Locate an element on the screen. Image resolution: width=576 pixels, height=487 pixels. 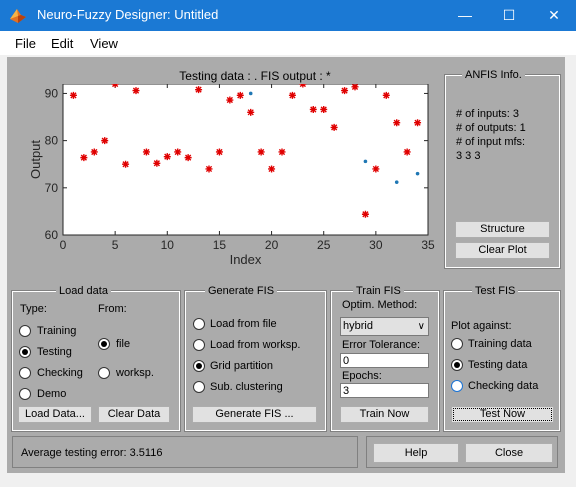
radio-load-from-workspace-label: Load from worksp. is located at coordinates (255, 345).